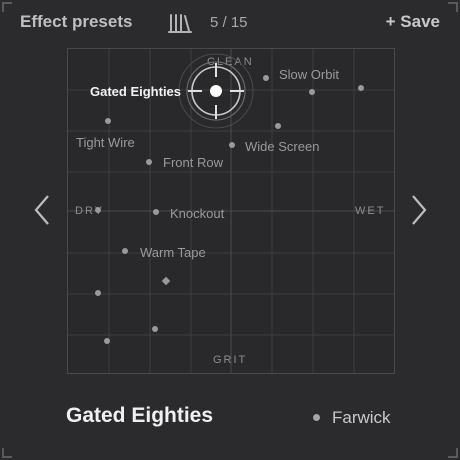 The image size is (460, 460). What do you see at coordinates (230, 360) in the screenshot?
I see `axis-label-bottom: GRIT` at bounding box center [230, 360].